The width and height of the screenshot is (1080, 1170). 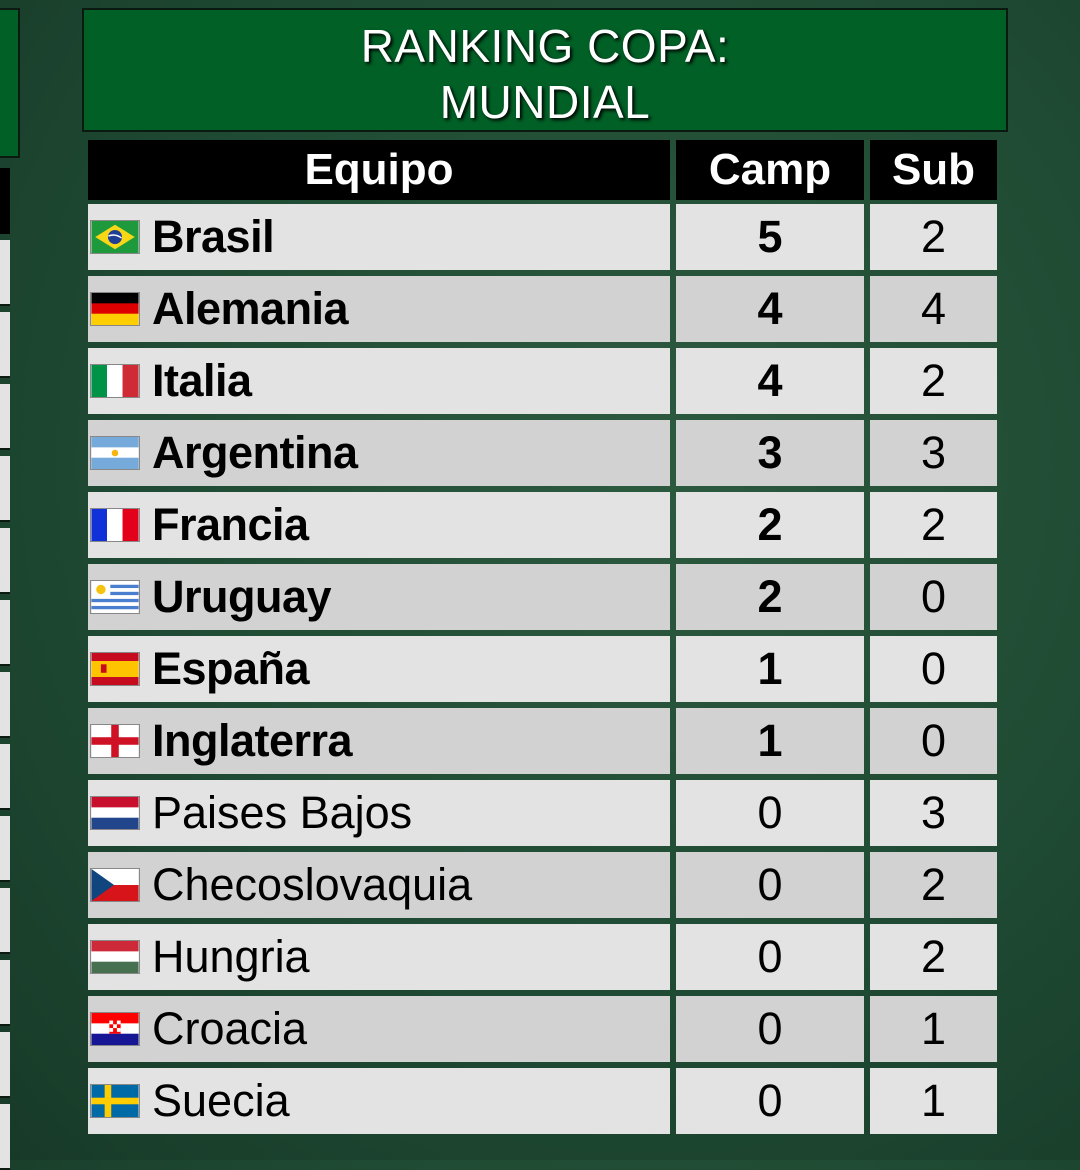 What do you see at coordinates (115, 885) in the screenshot?
I see `czechoslovakia-flag-icon` at bounding box center [115, 885].